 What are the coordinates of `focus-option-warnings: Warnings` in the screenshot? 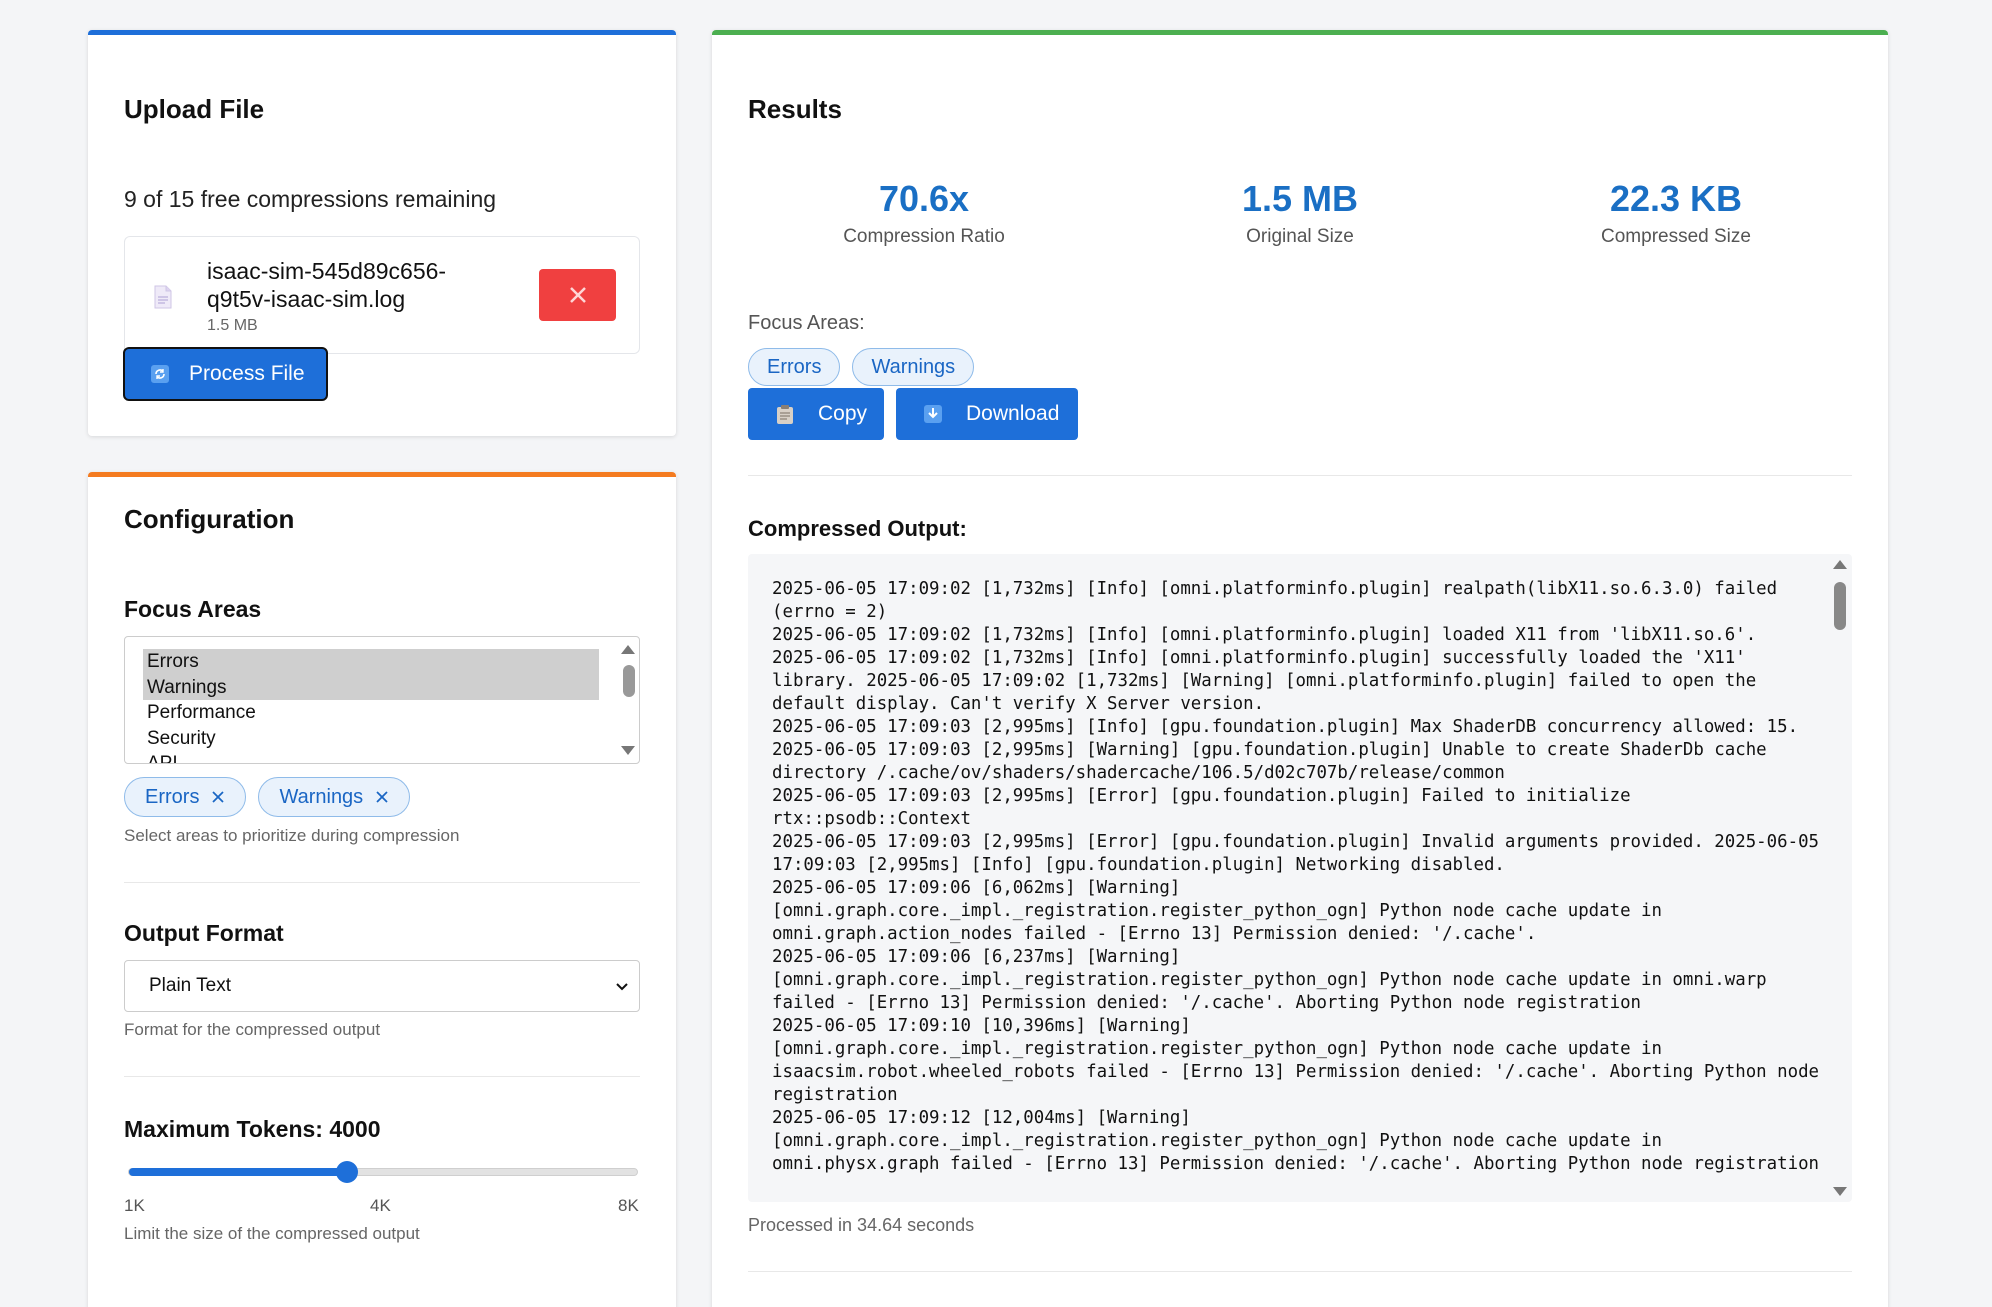 It's located at (371, 687).